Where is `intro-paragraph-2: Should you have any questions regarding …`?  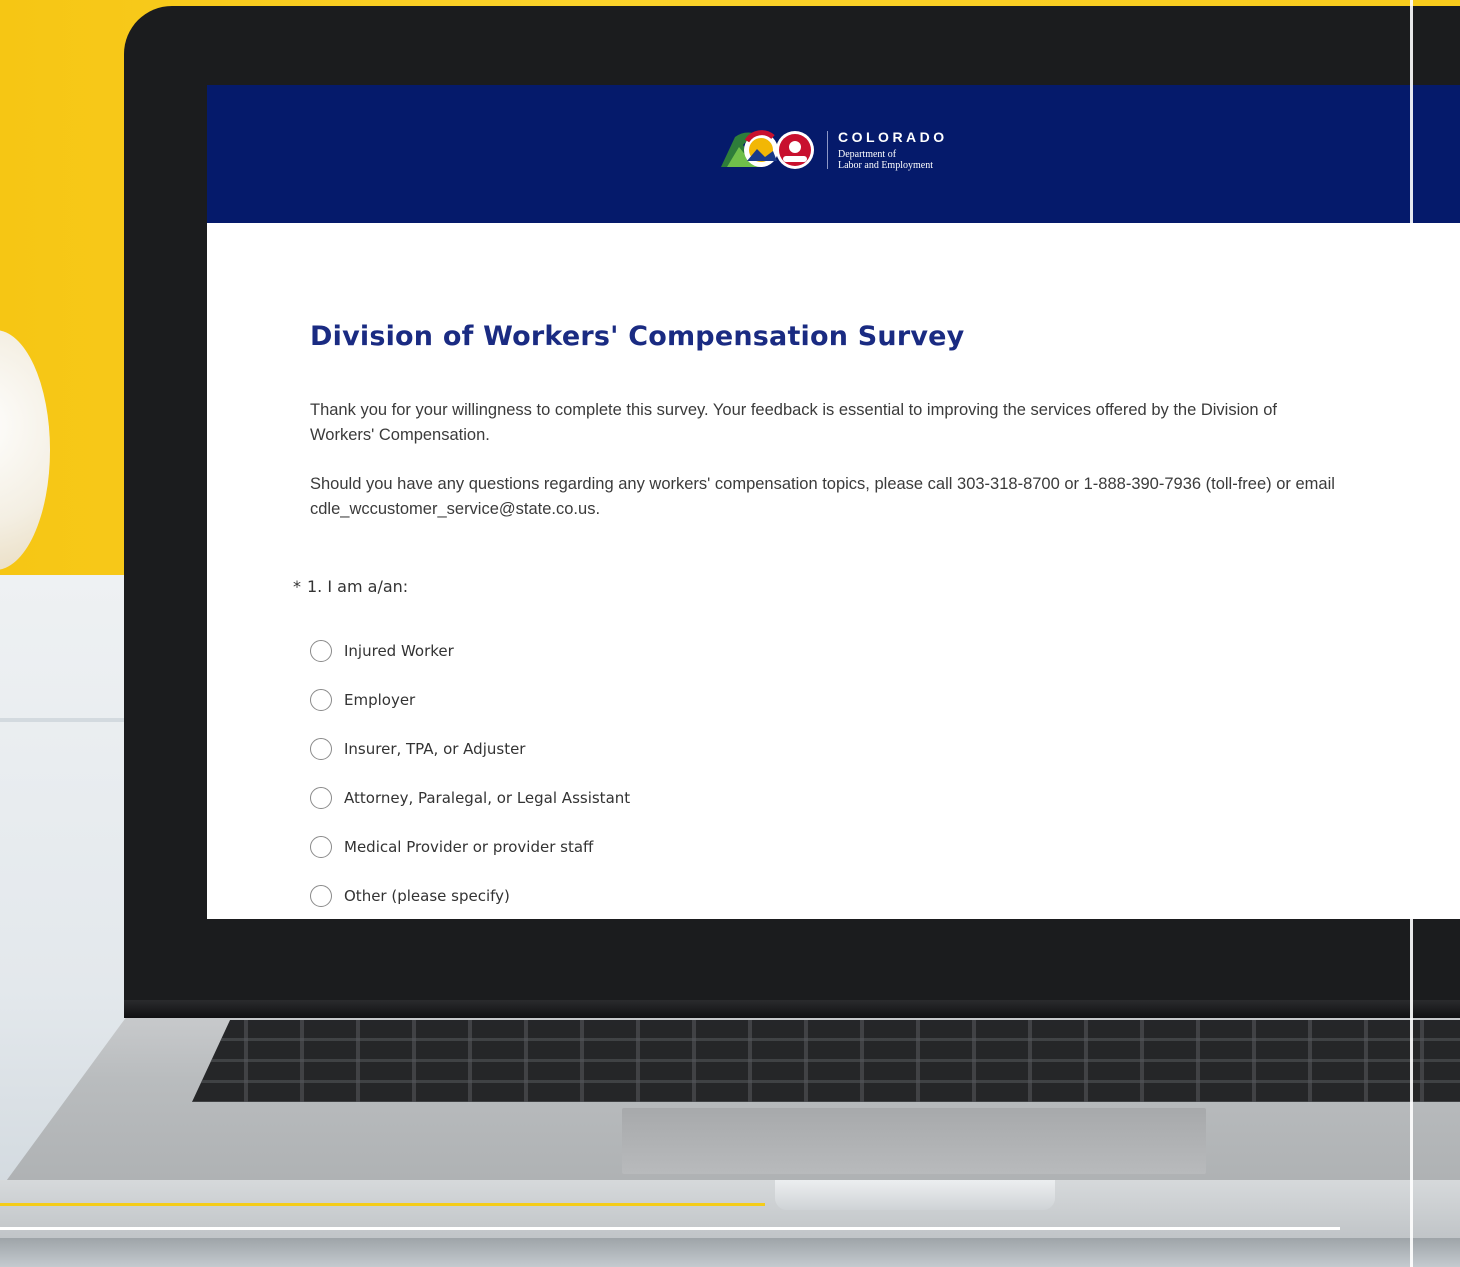
intro-paragraph-2: Should you have any questions regarding … is located at coordinates (822, 496).